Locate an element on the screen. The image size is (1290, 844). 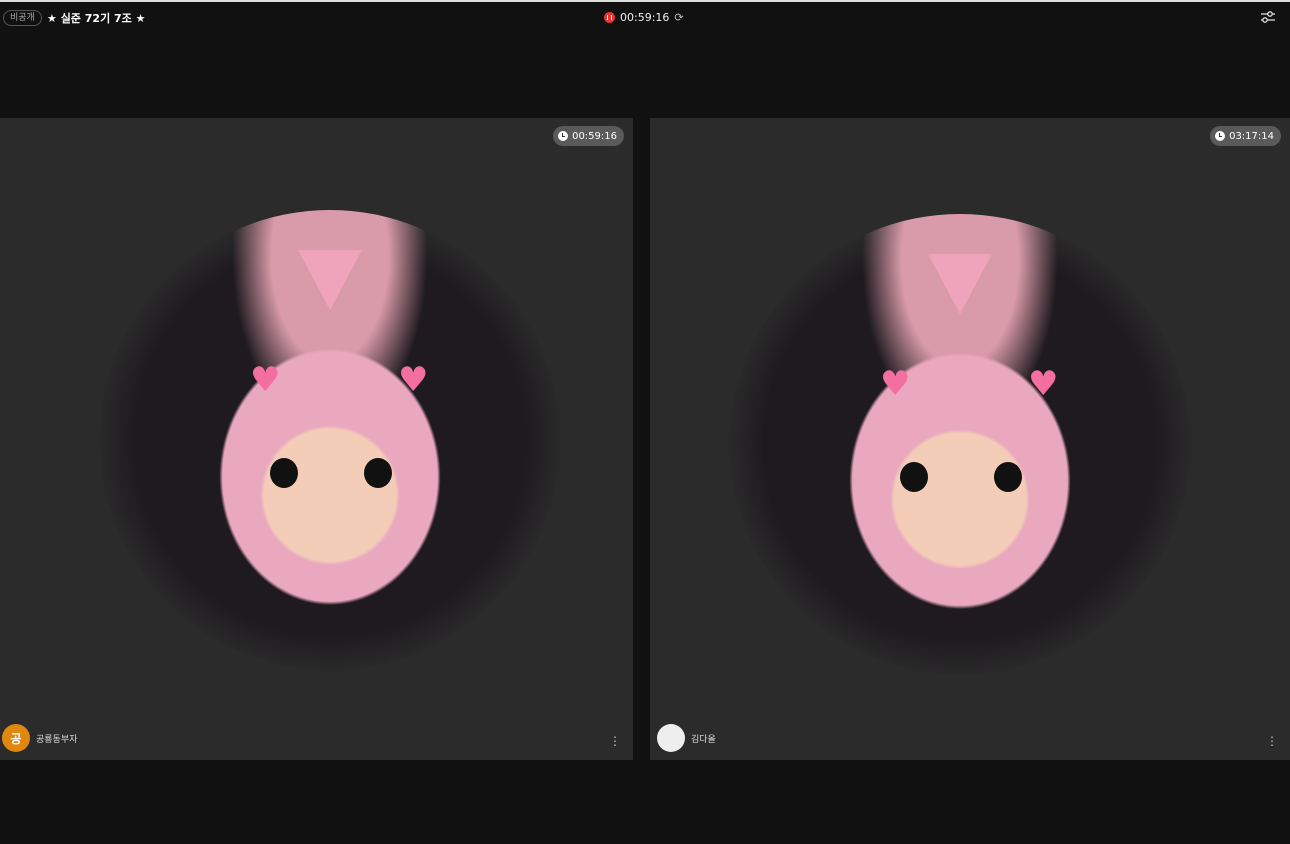
top-bar: 비공개 ★ 실준 72기 7조 ★ 00:59:16 ⟳ is located at coordinates (645, 17).